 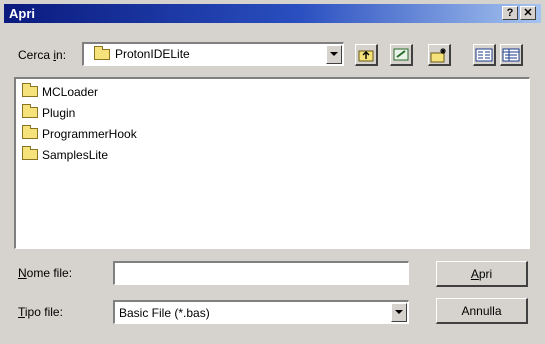 I want to click on window-title: Apri, so click(x=22, y=13).